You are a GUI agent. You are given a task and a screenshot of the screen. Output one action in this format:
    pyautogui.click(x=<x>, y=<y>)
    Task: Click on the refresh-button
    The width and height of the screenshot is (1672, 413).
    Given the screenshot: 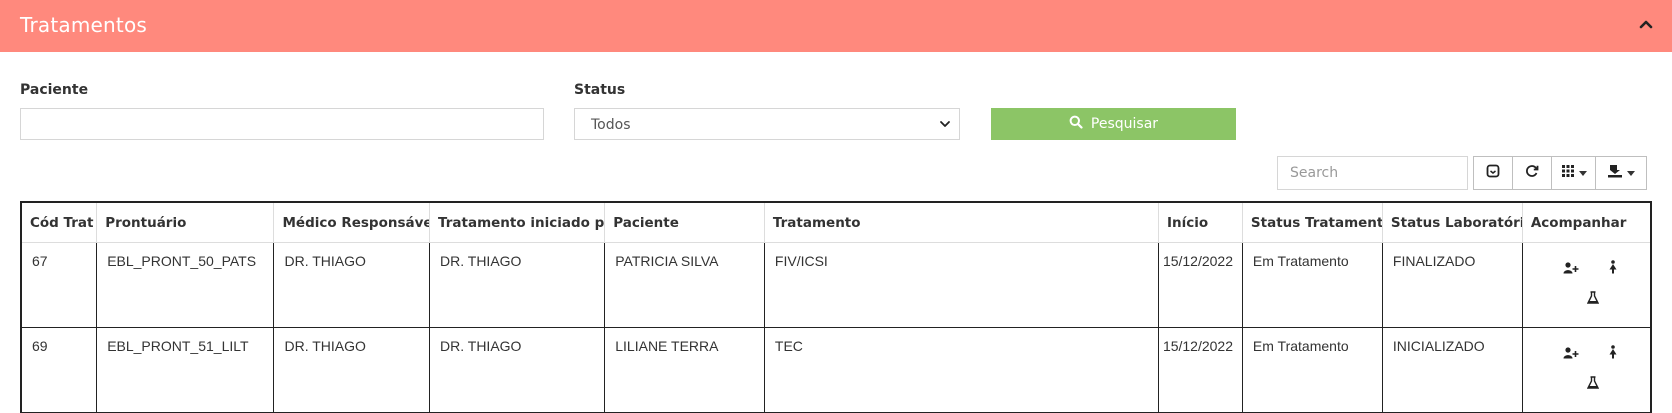 What is the action you would take?
    pyautogui.click(x=1532, y=173)
    